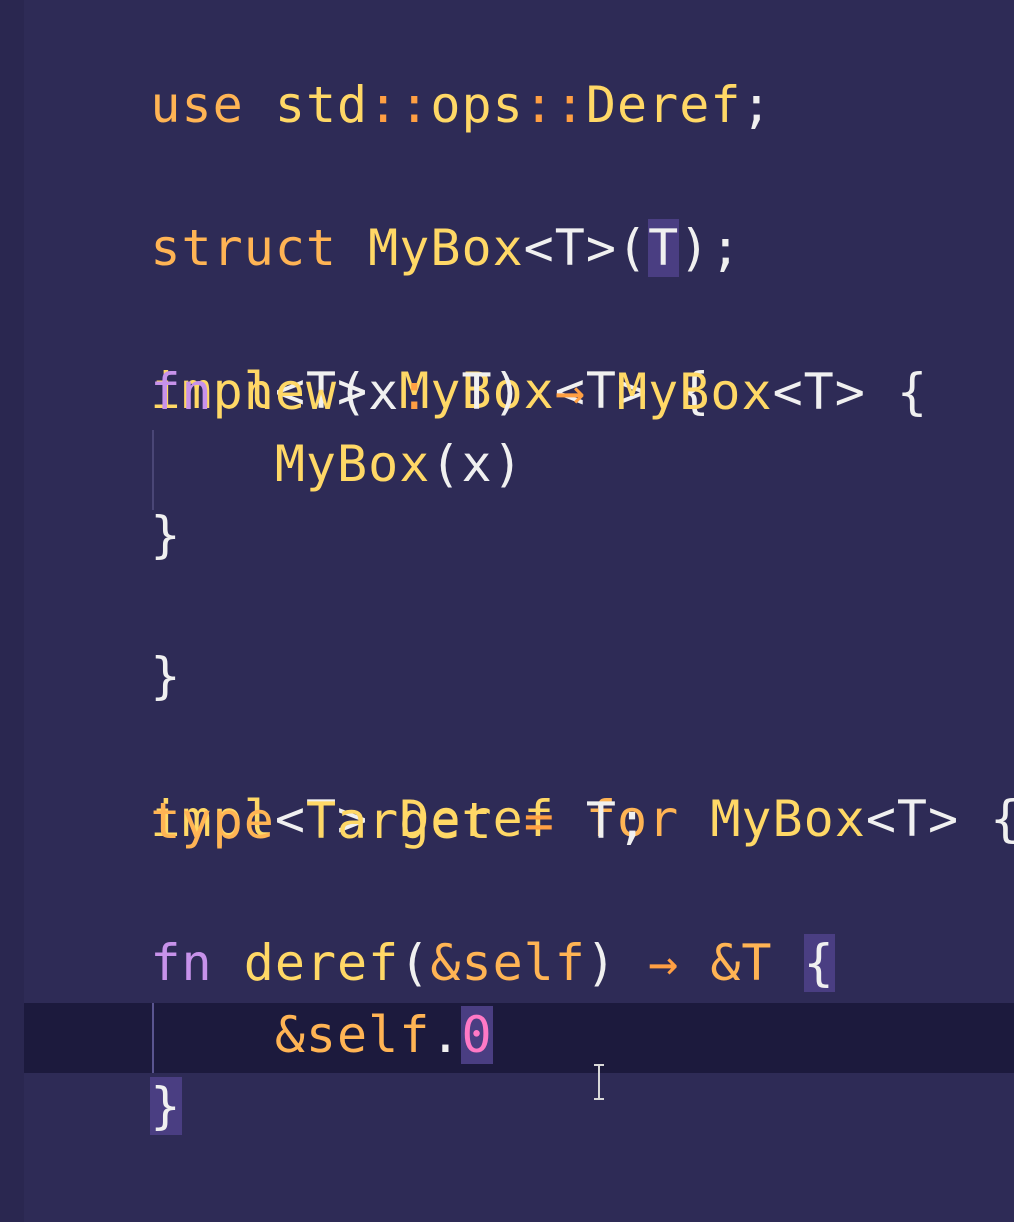 The image size is (1014, 1222). Describe the element at coordinates (352, 1035) in the screenshot. I see `self-reference: &self` at that location.